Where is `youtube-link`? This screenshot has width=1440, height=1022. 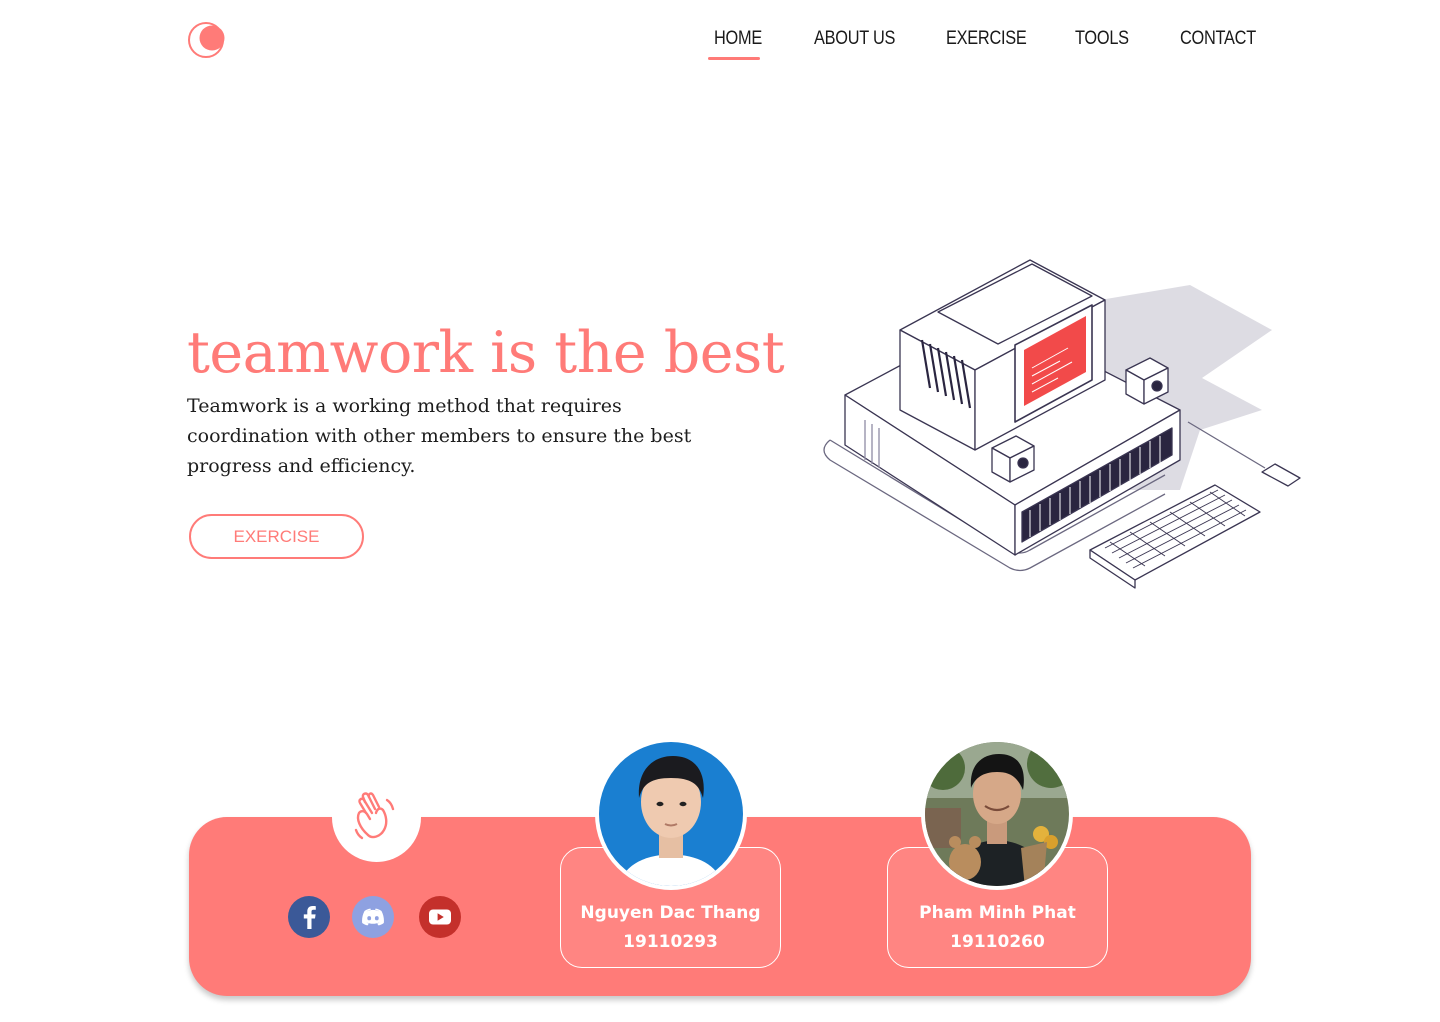 youtube-link is located at coordinates (440, 917).